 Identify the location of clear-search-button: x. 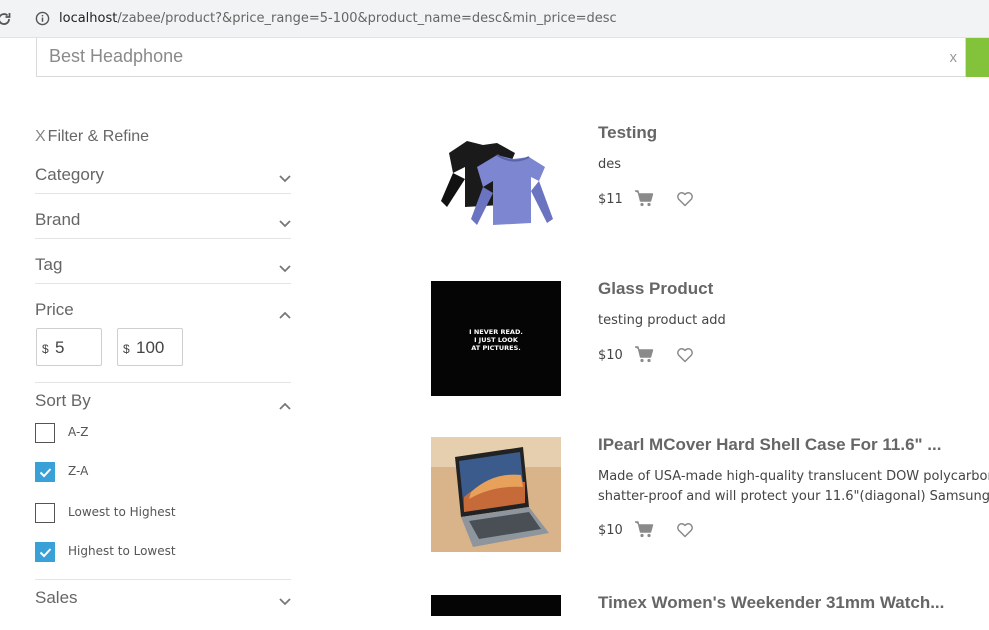
(954, 57).